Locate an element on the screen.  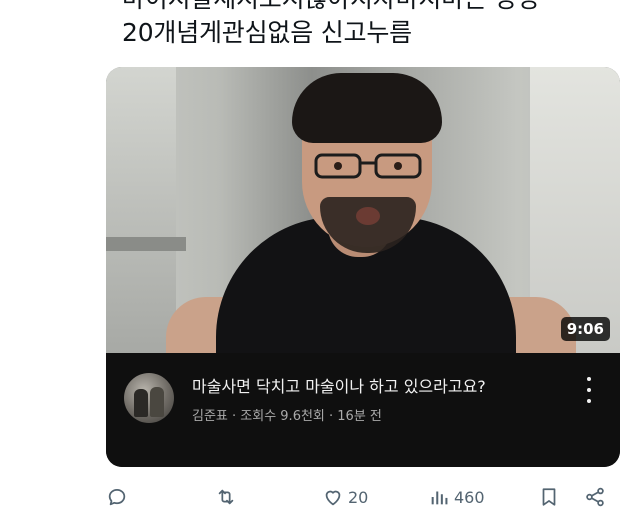
retweet-button is located at coordinates (226, 497).